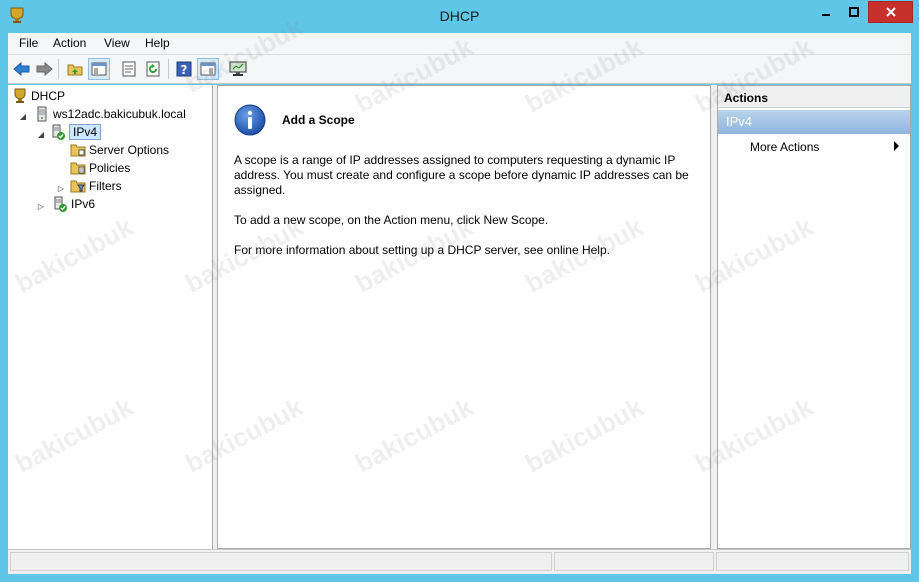 The height and width of the screenshot is (582, 919). Describe the element at coordinates (896, 146) in the screenshot. I see `submenu-arrow-icon` at that location.